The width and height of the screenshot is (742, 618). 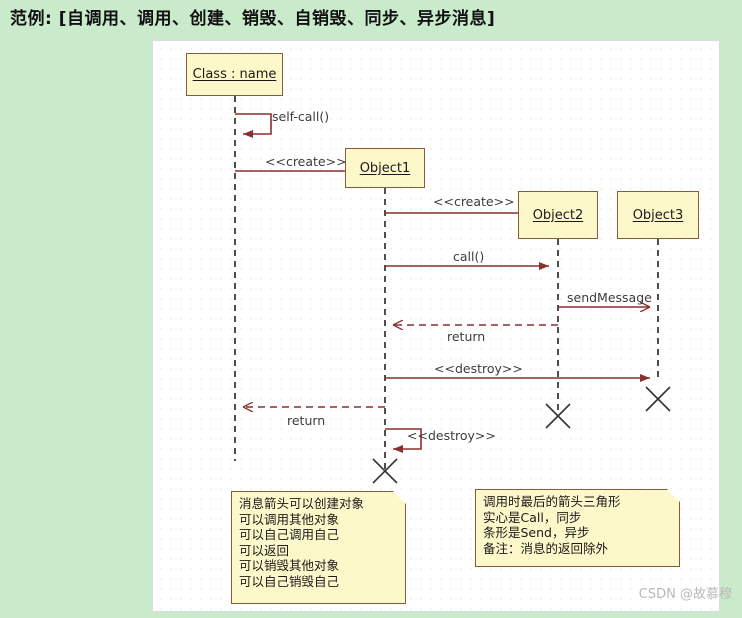 I want to click on note-right-line-3: 条形是Send，异步, so click(x=536, y=532).